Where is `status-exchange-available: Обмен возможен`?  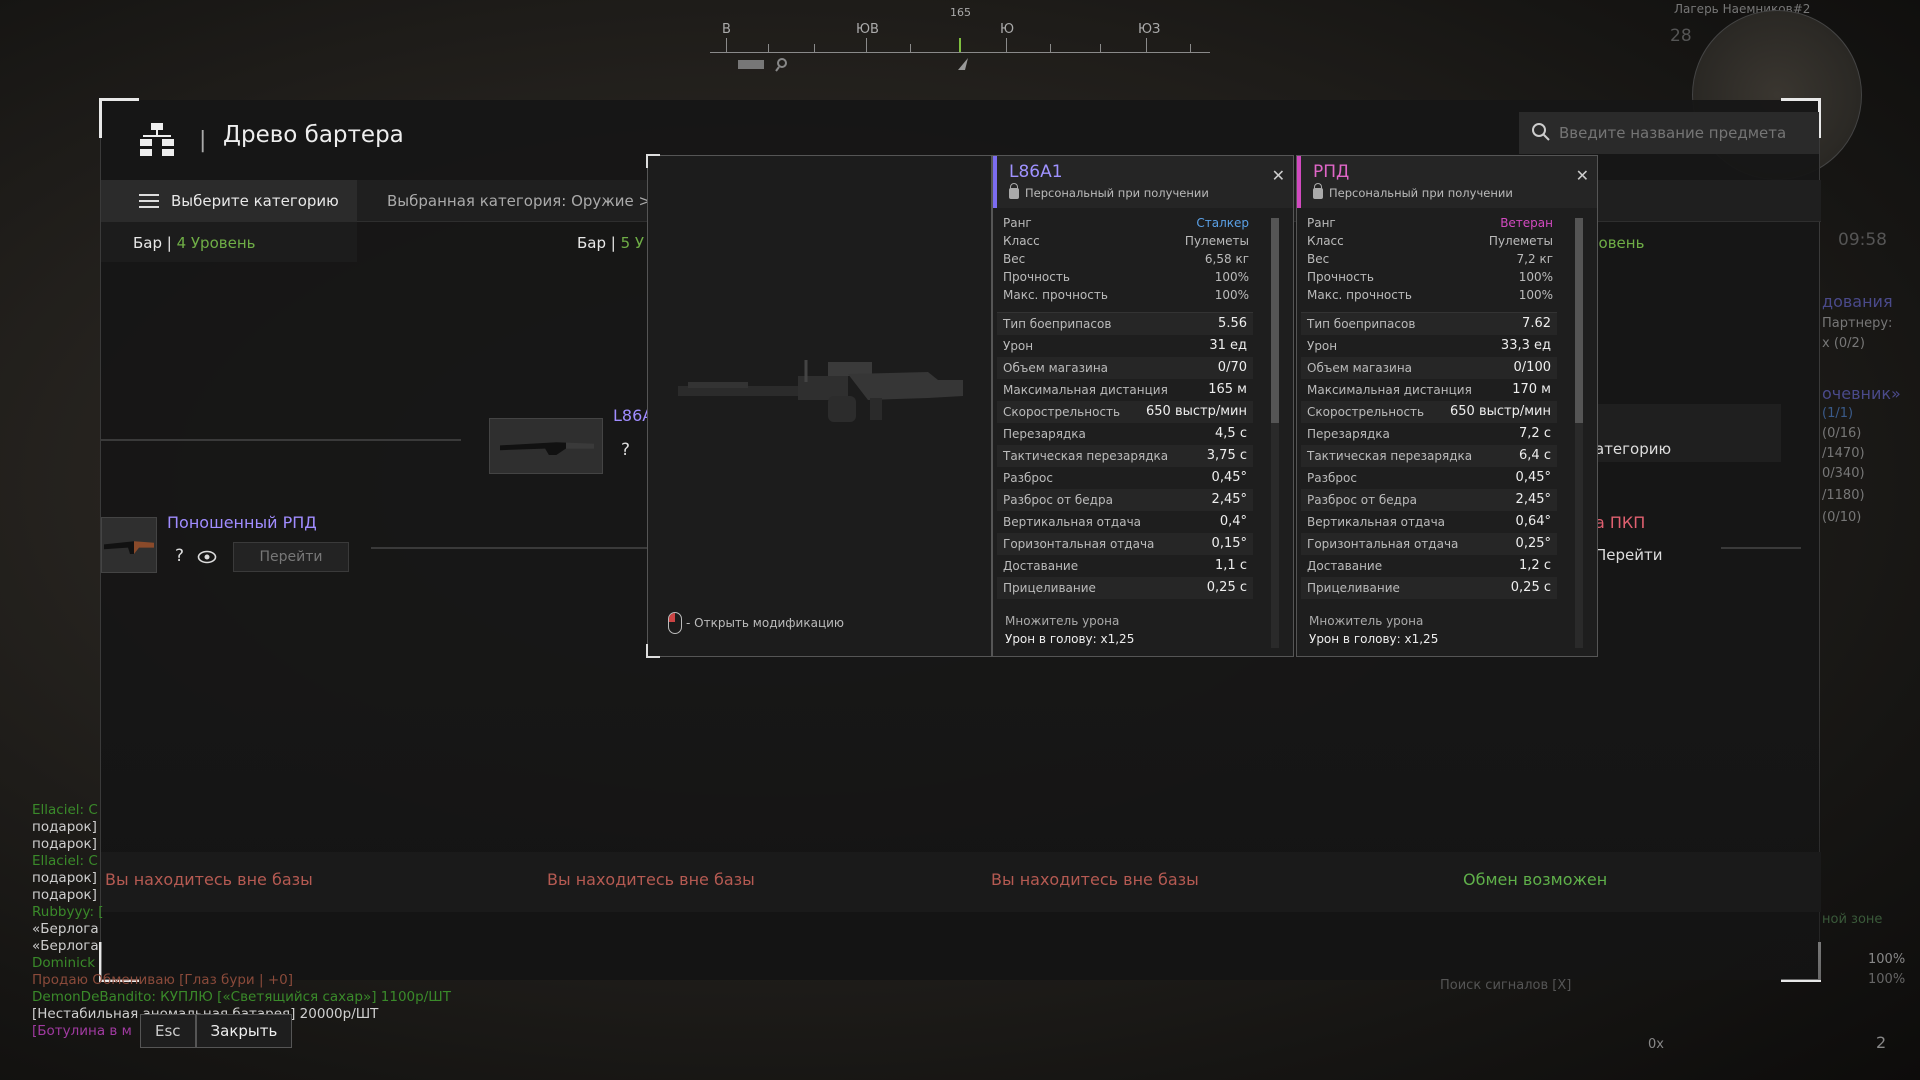 status-exchange-available: Обмен возможен is located at coordinates (1535, 879).